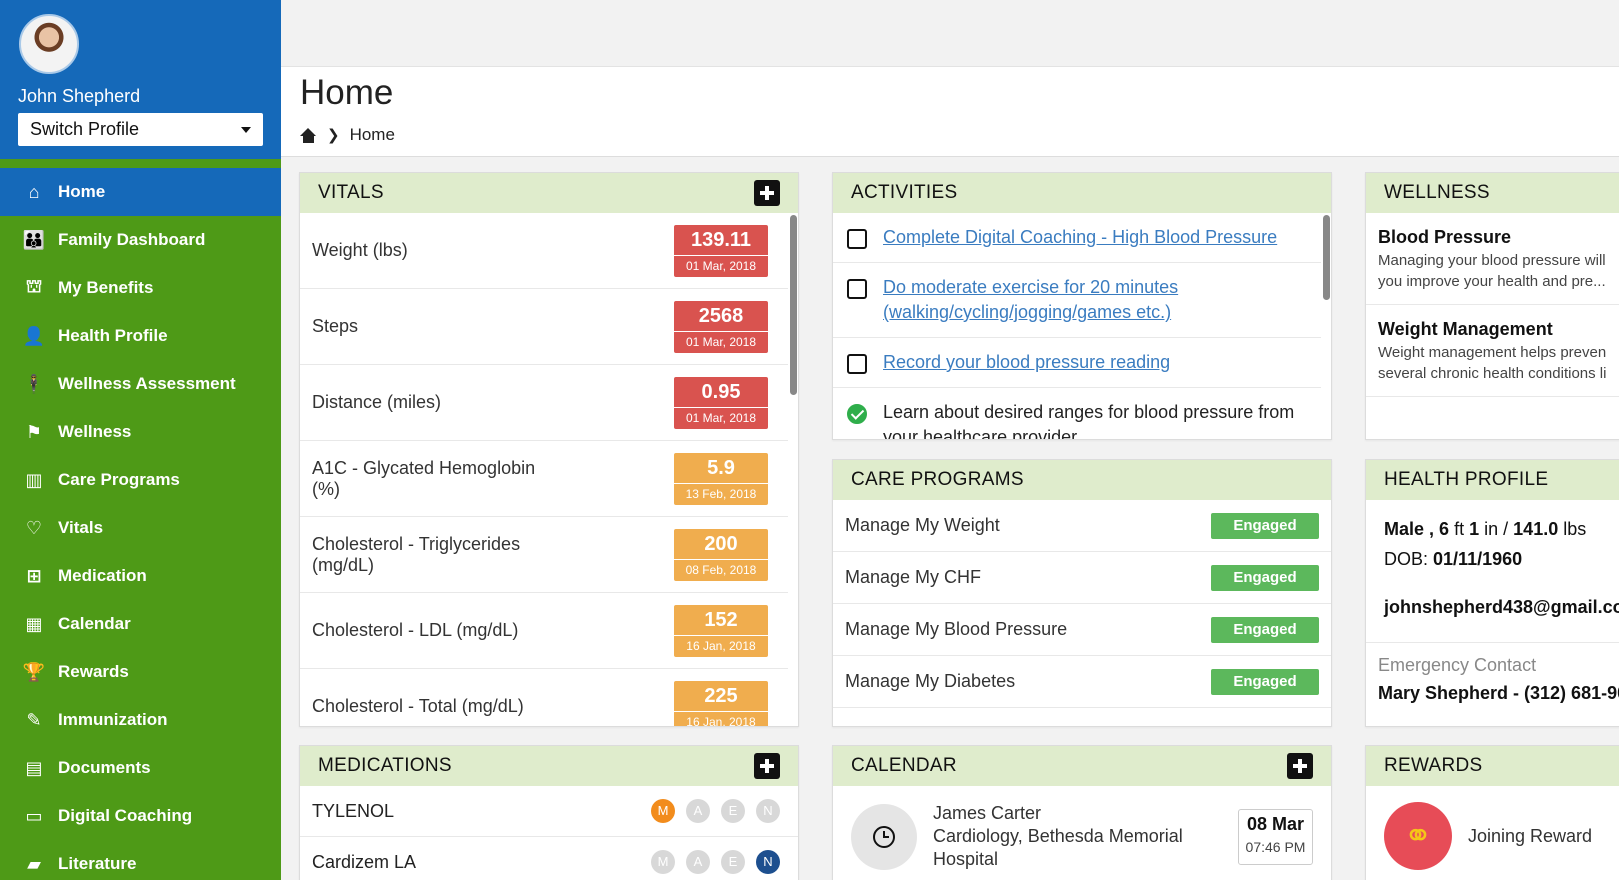 This screenshot has height=880, width=1619. Describe the element at coordinates (721, 265) in the screenshot. I see `vital-date: 01 Mar, 2018` at that location.